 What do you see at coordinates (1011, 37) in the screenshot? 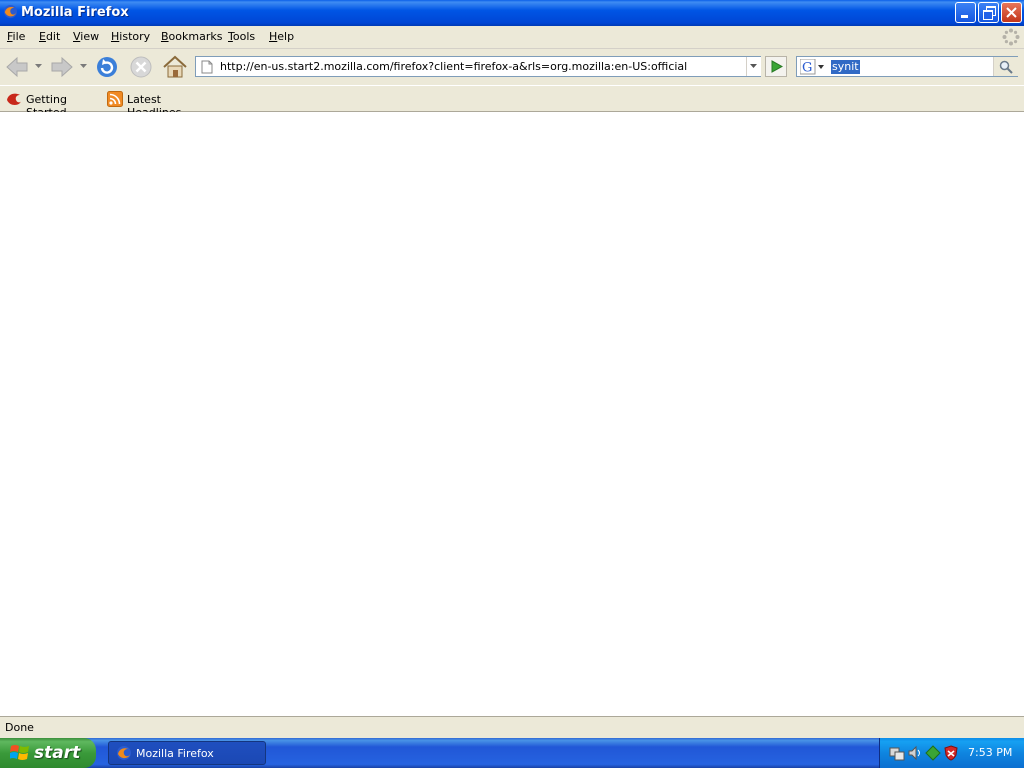
I see `throbber-icon` at bounding box center [1011, 37].